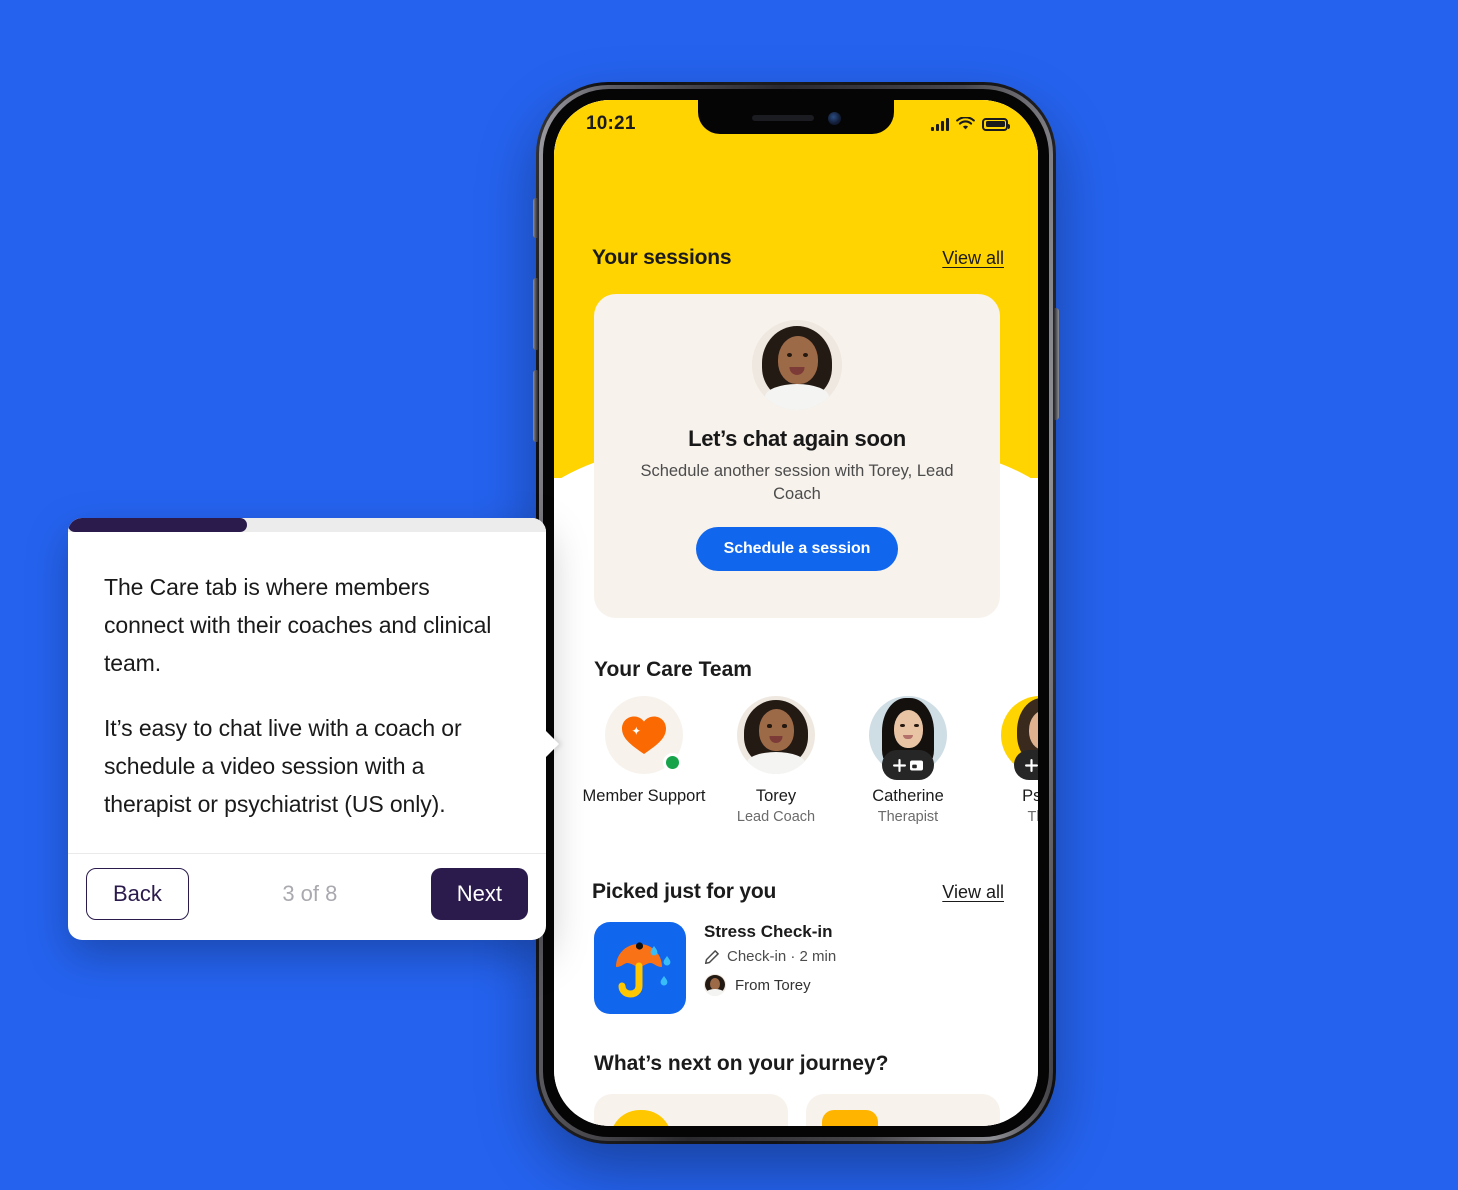  Describe the element at coordinates (644, 735) in the screenshot. I see `heart-sparkle-icon` at that location.